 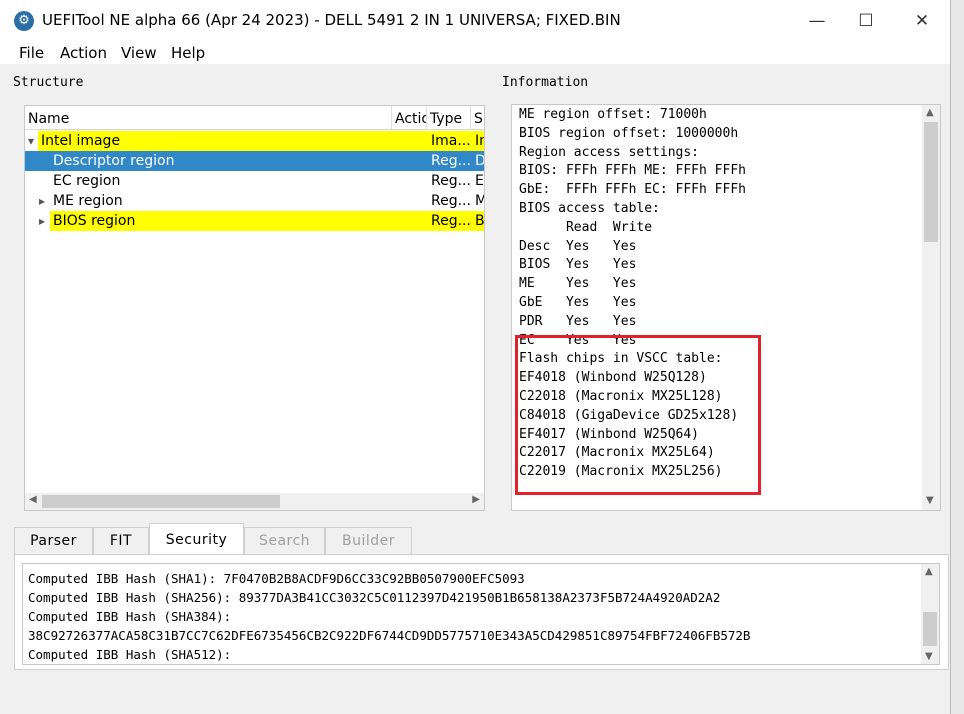 What do you see at coordinates (254, 201) in the screenshot?
I see `tree-row: ▸ ME region Reg...M` at bounding box center [254, 201].